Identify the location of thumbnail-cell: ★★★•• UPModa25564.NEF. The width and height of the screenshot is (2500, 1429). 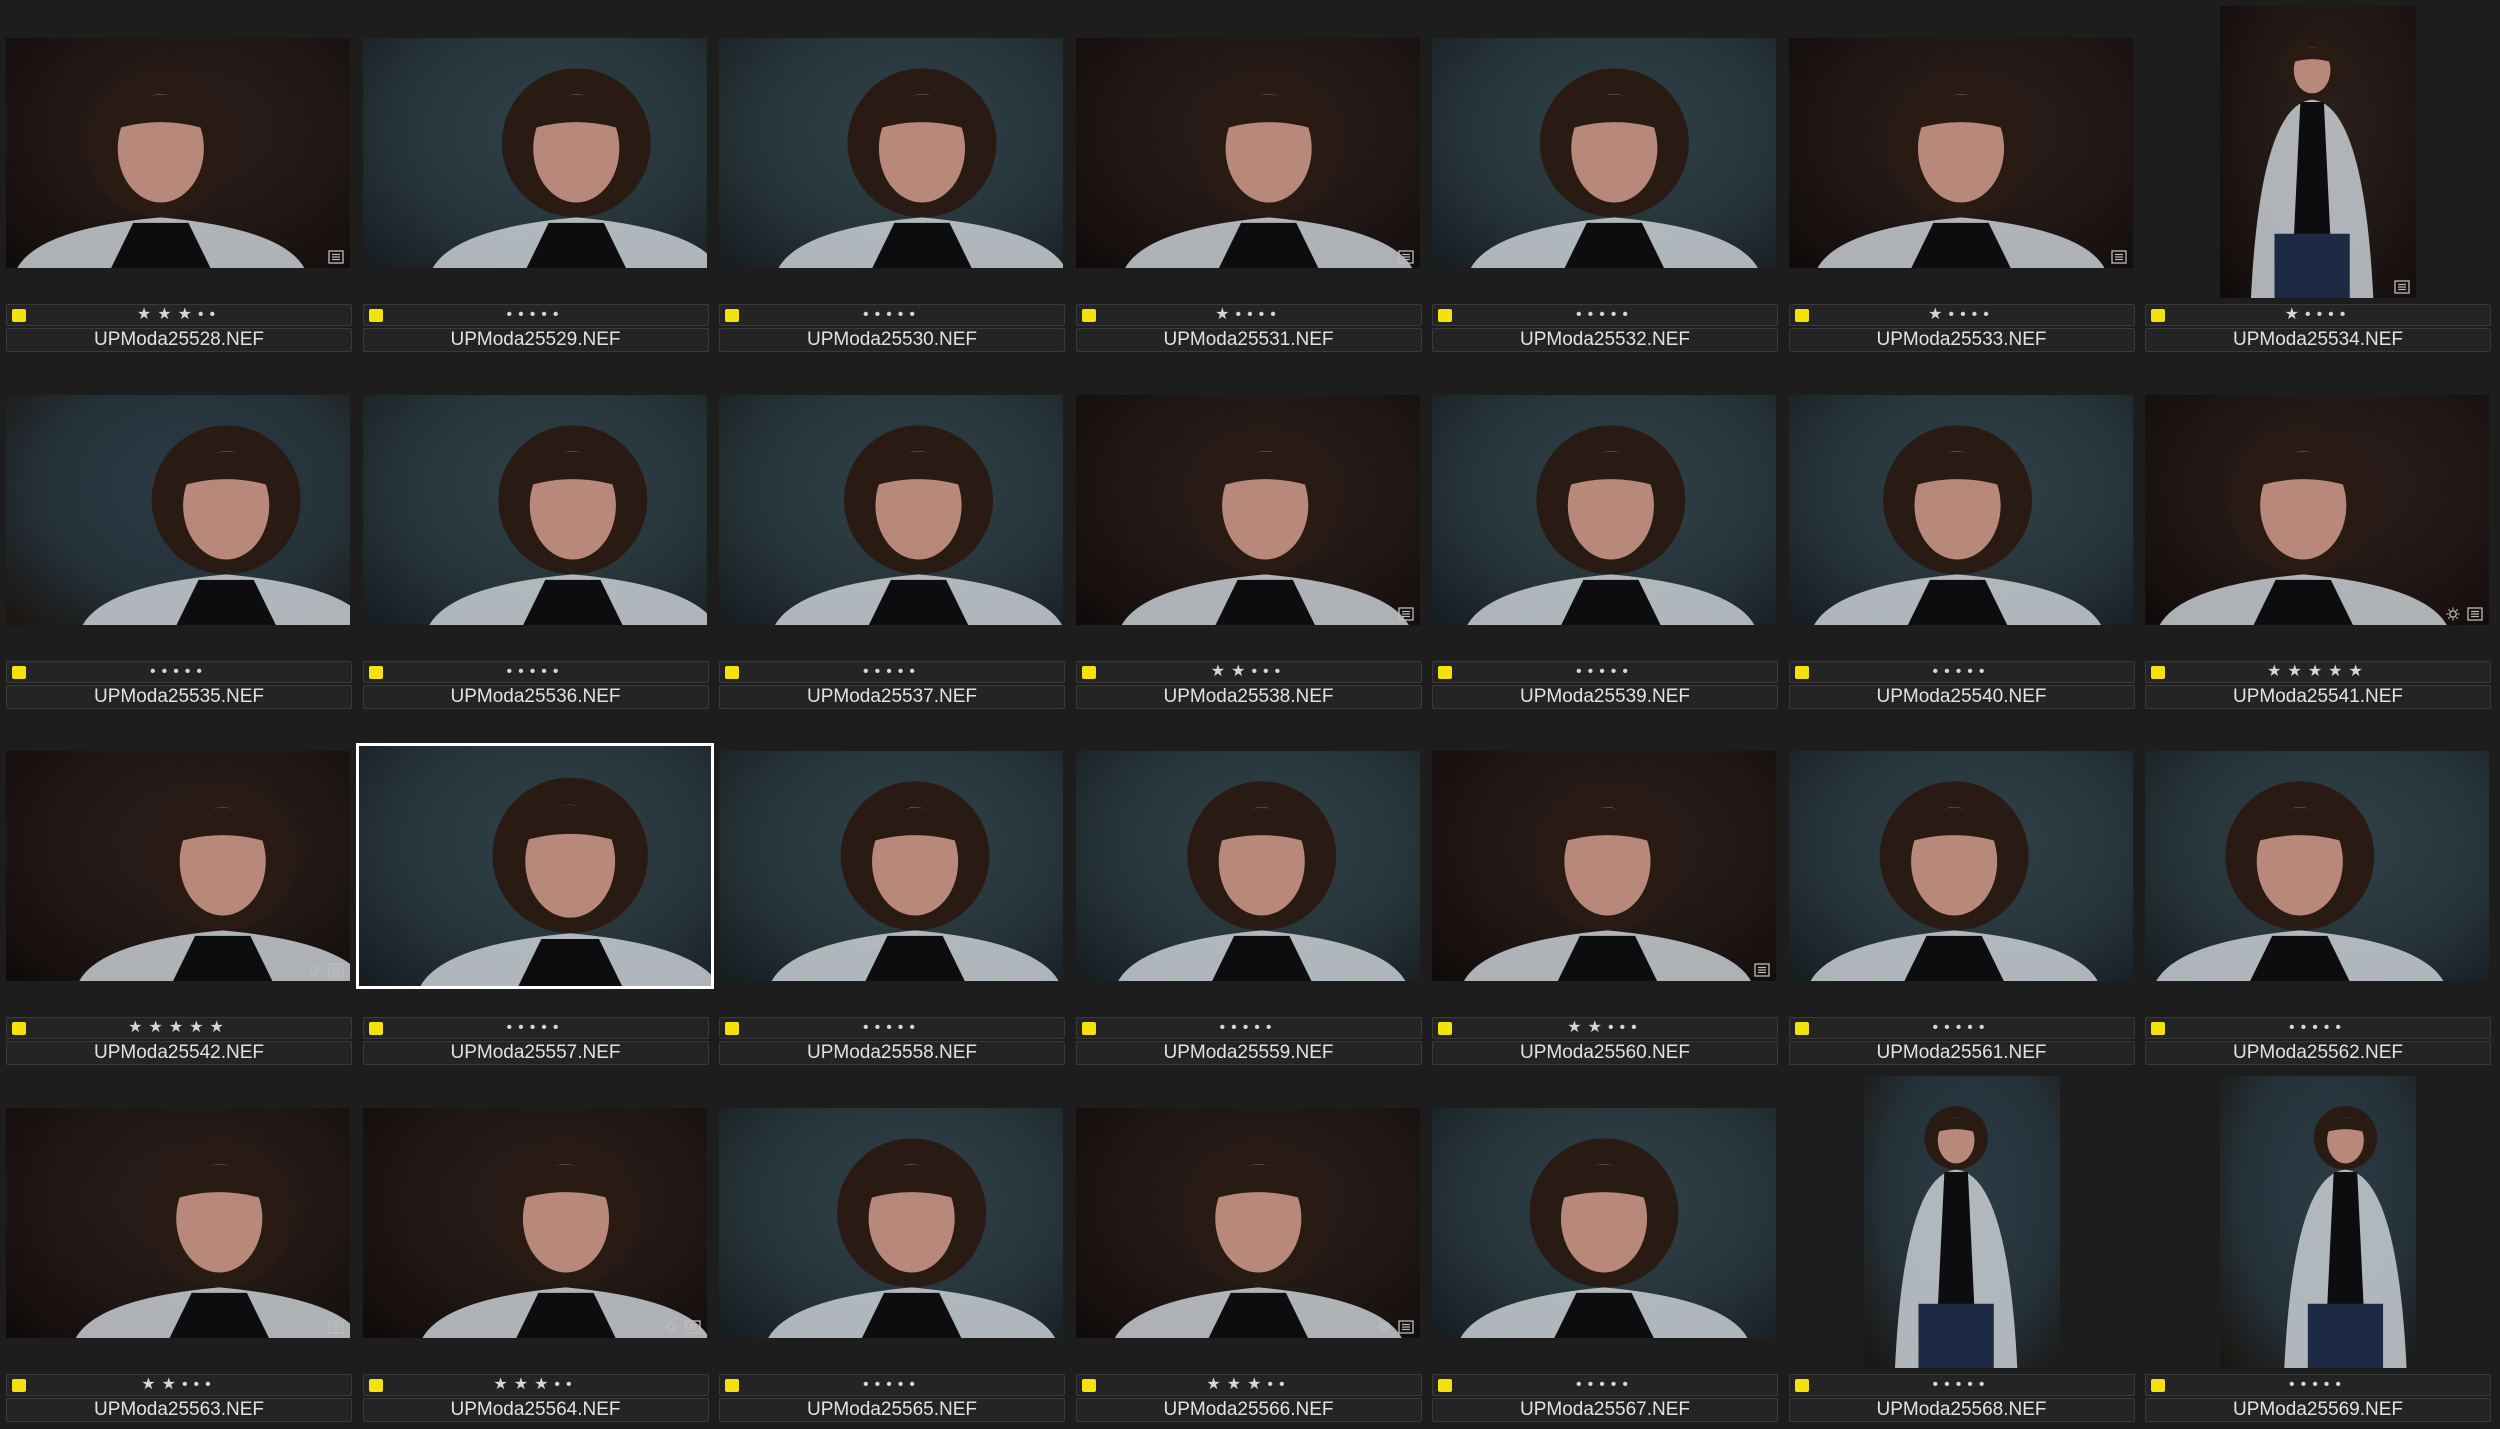
(533, 1248).